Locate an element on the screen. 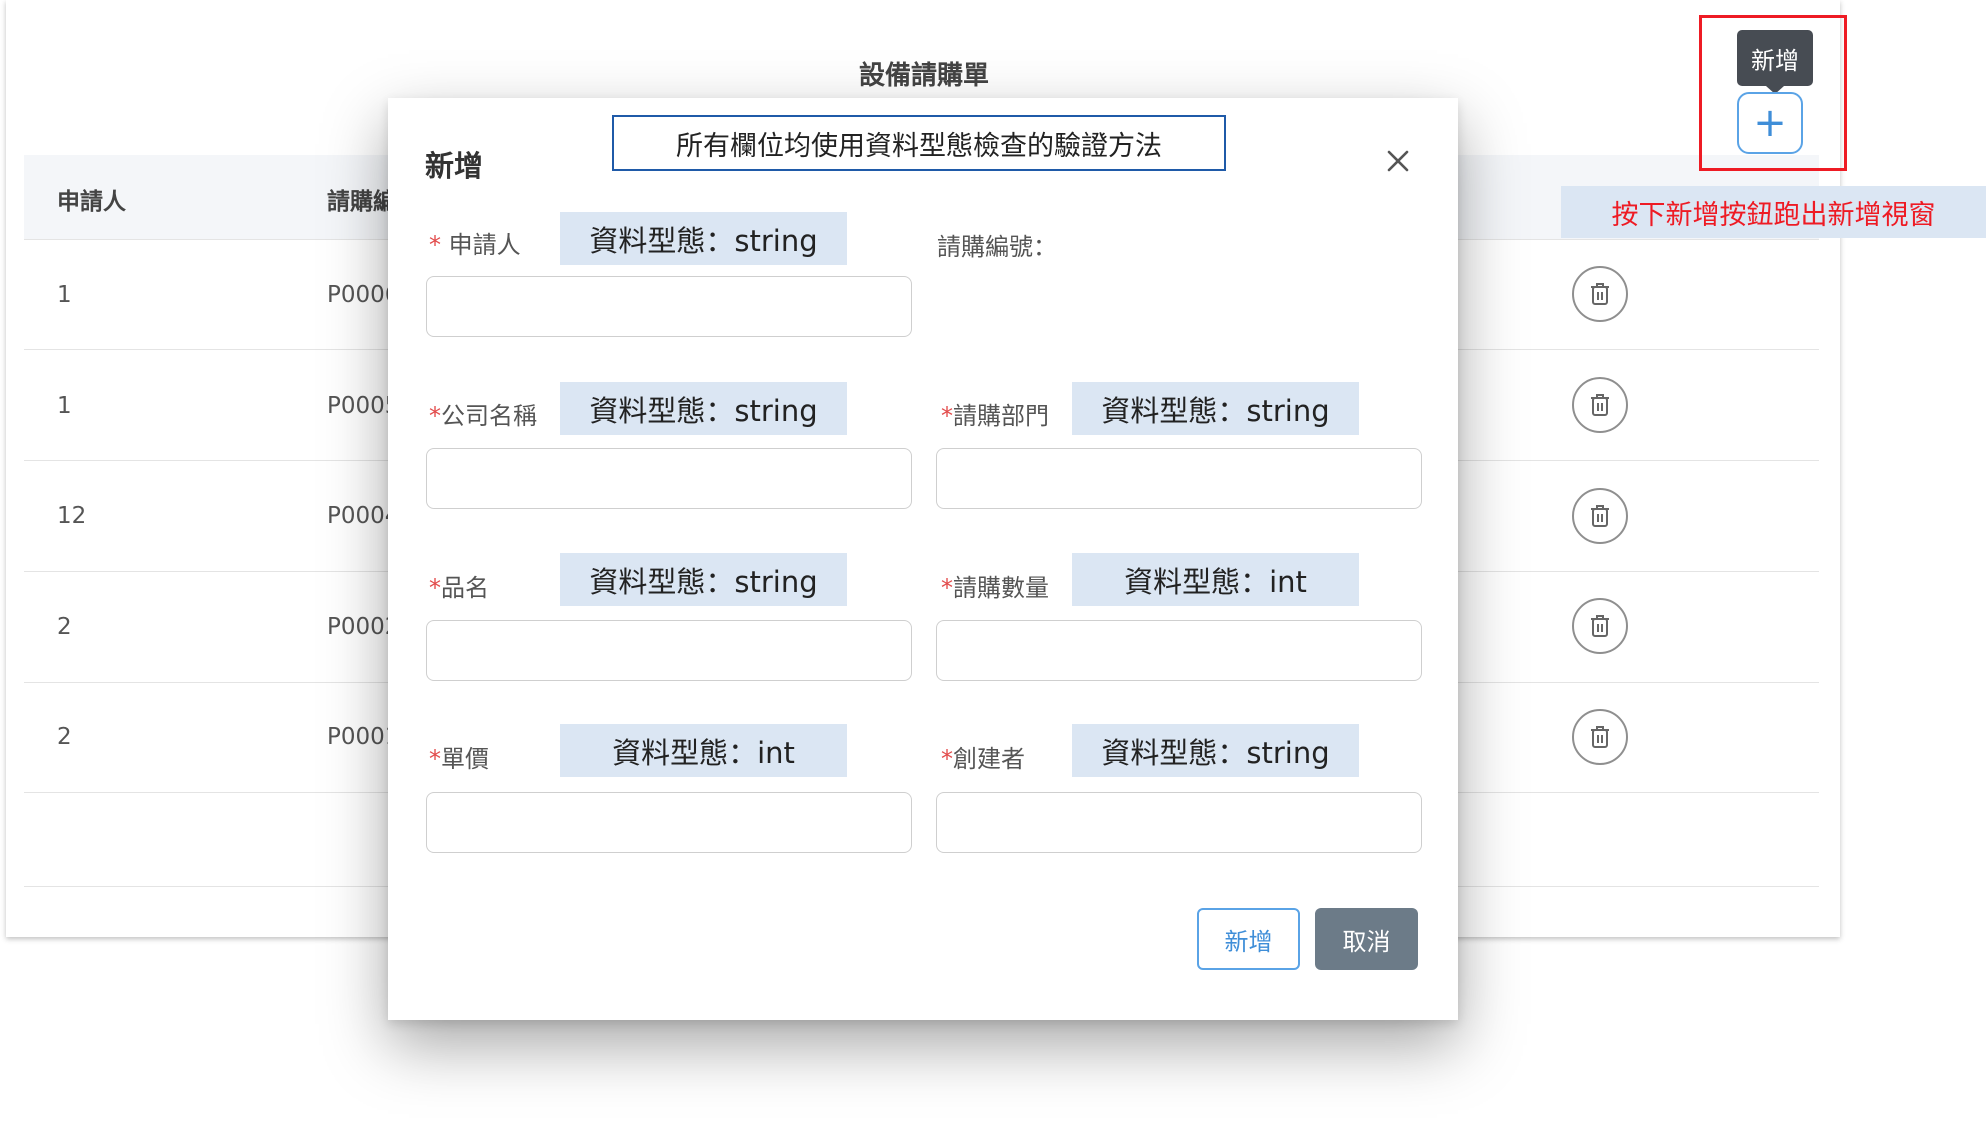 This screenshot has width=1986, height=1135. company-label: *公司名稱 is located at coordinates (483, 416).